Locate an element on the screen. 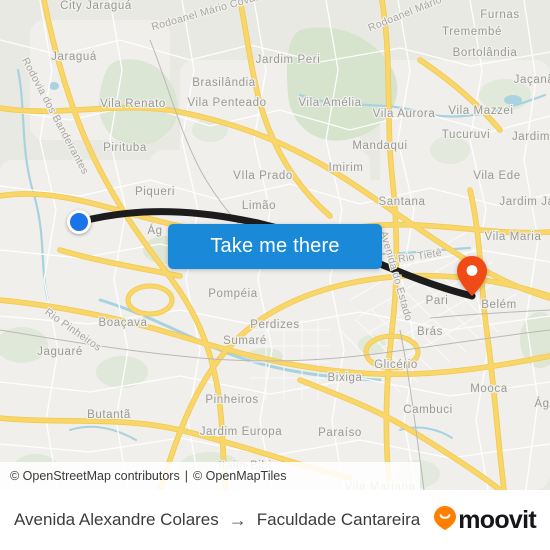 This screenshot has width=550, height=550. openmaptiles-attribution-link: © OpenMapTiles is located at coordinates (240, 476).